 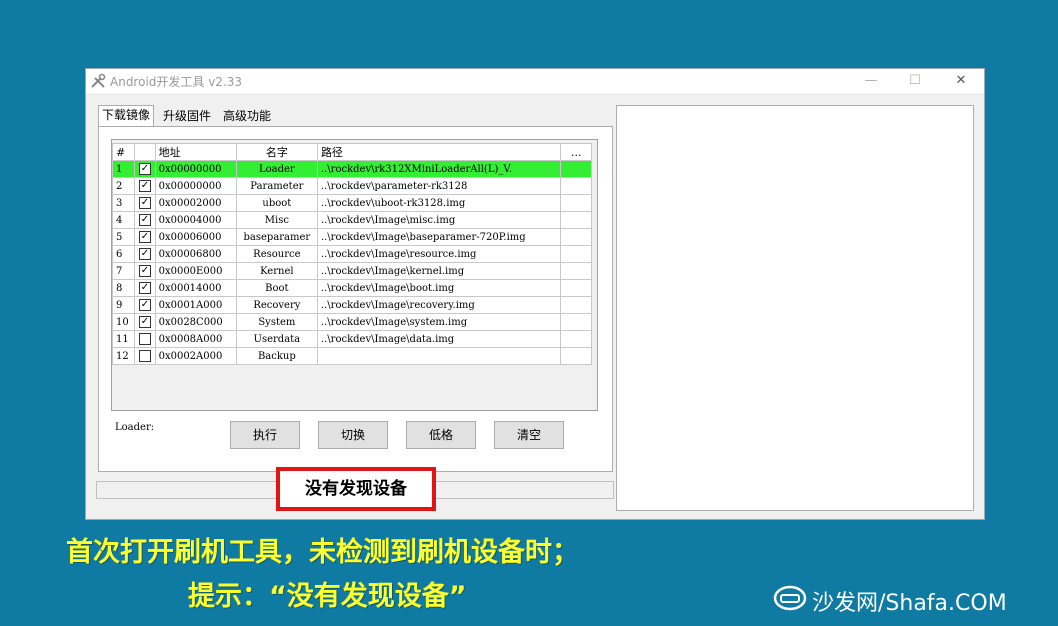 I want to click on col-path: 路径, so click(x=439, y=152).